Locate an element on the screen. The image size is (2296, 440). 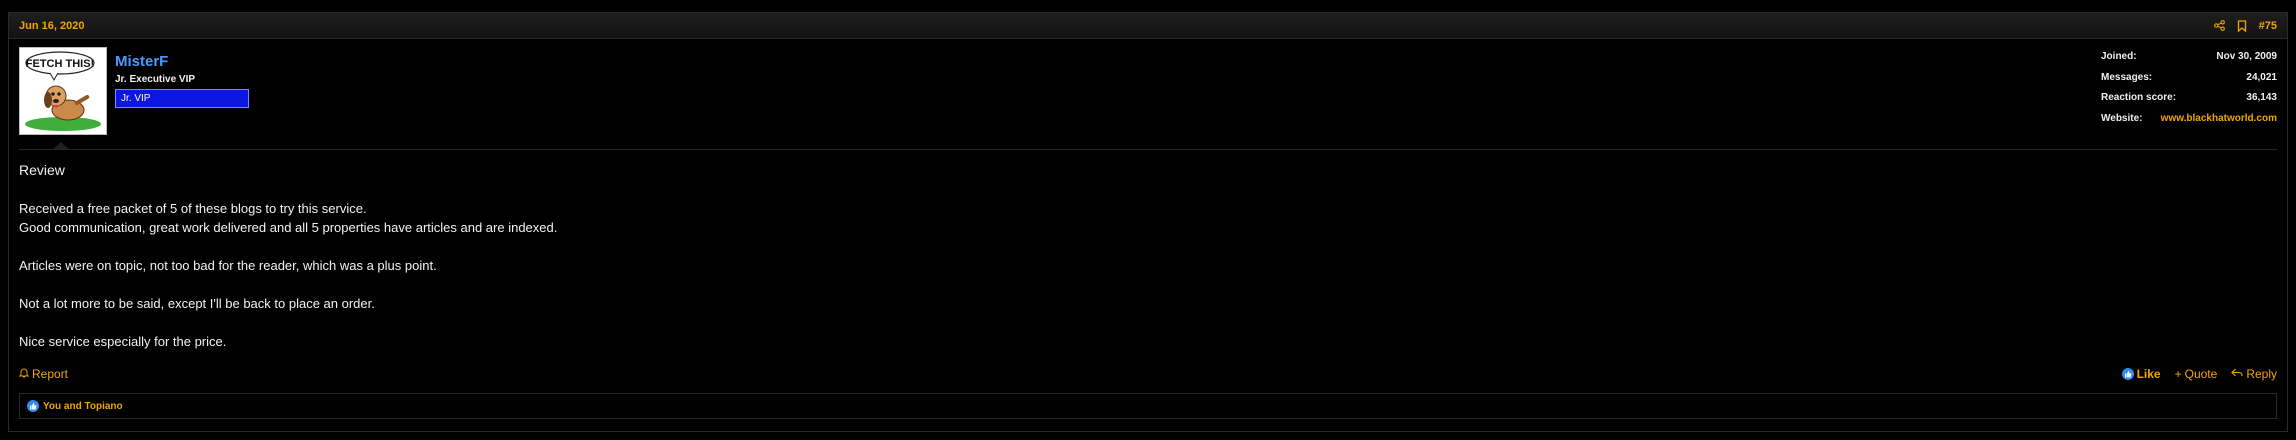
divider-arrow is located at coordinates (61, 145).